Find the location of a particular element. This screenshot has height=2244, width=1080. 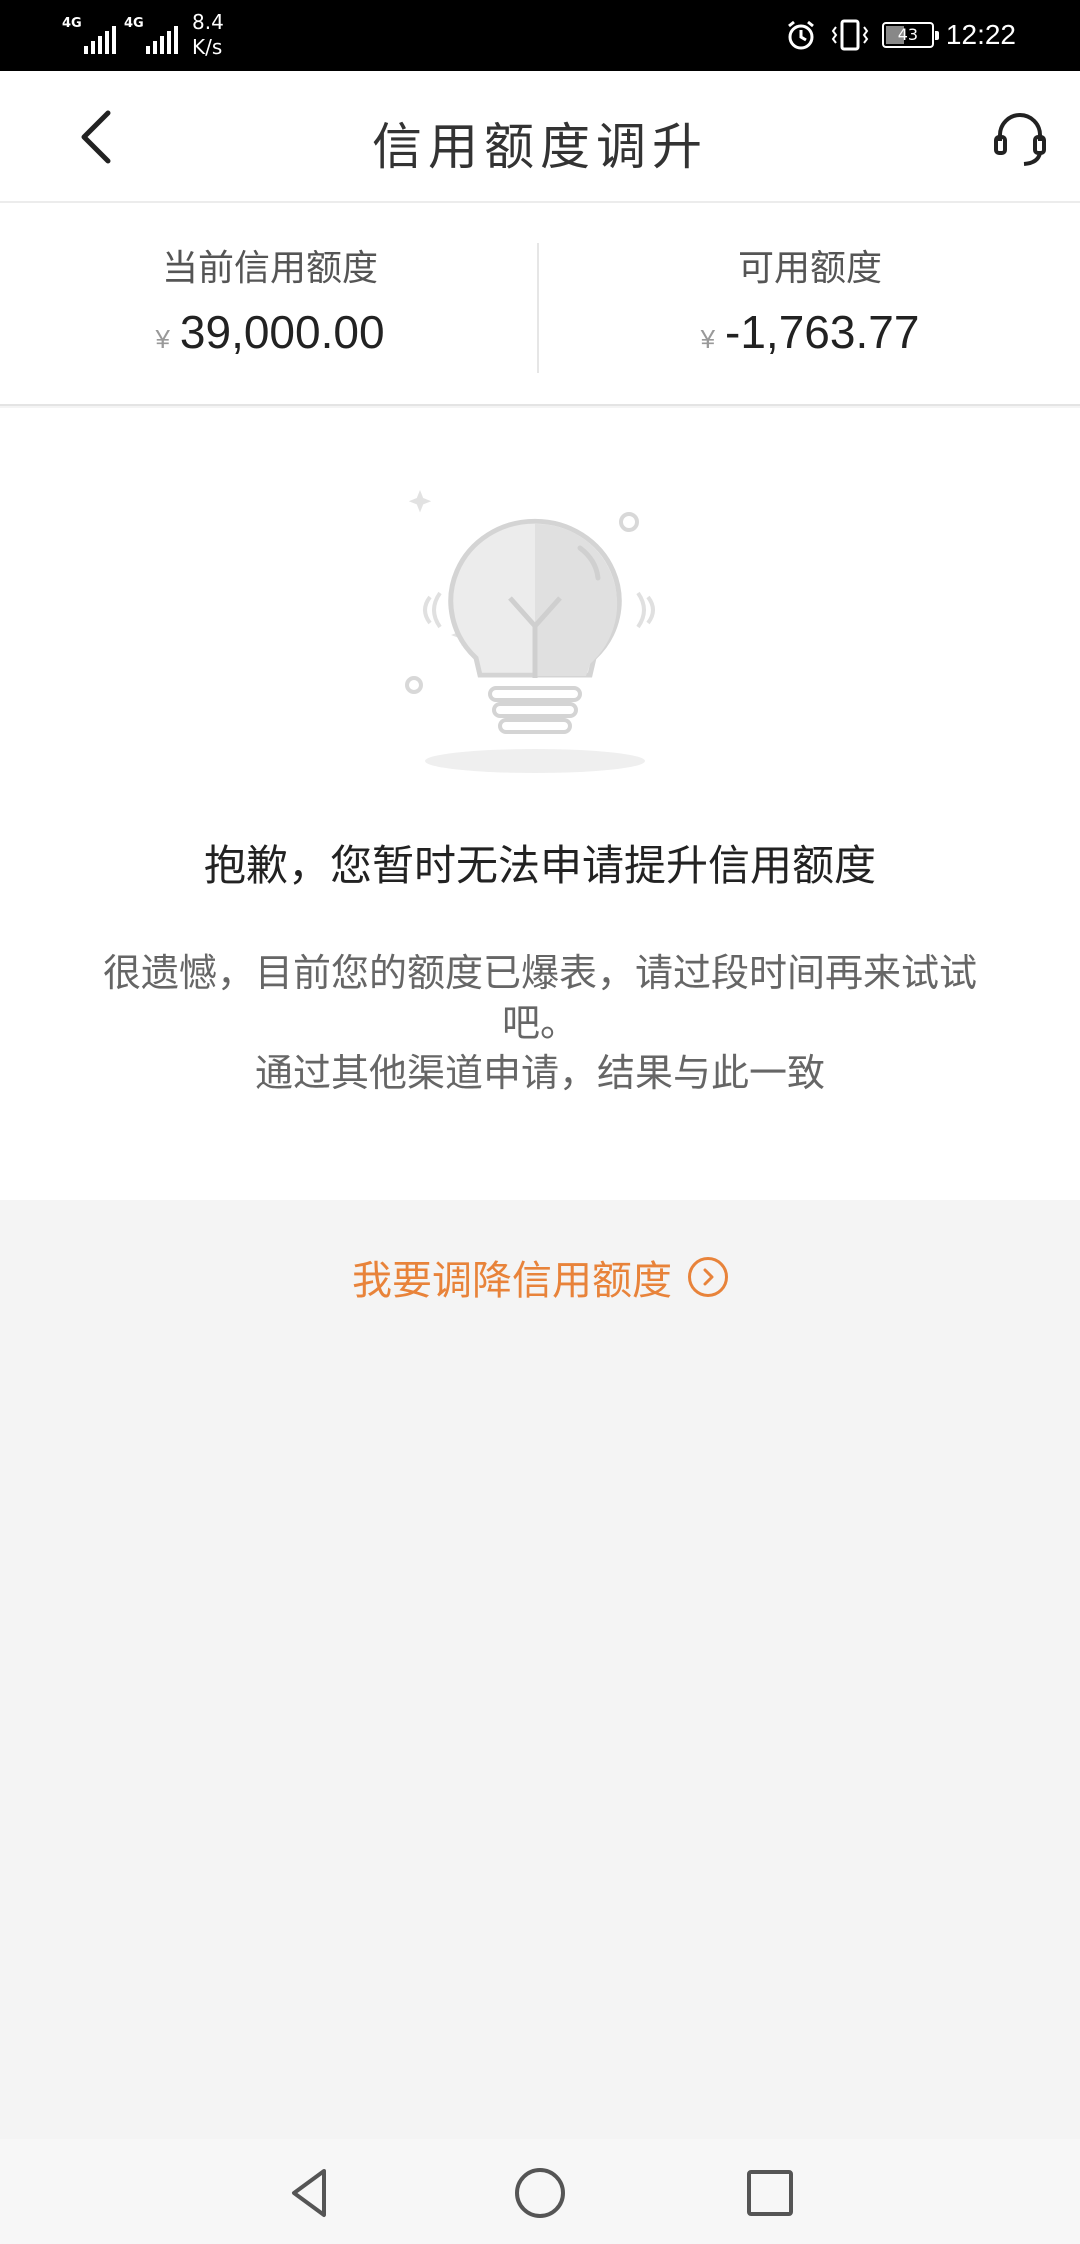

clock: 12:22 is located at coordinates (980, 34).